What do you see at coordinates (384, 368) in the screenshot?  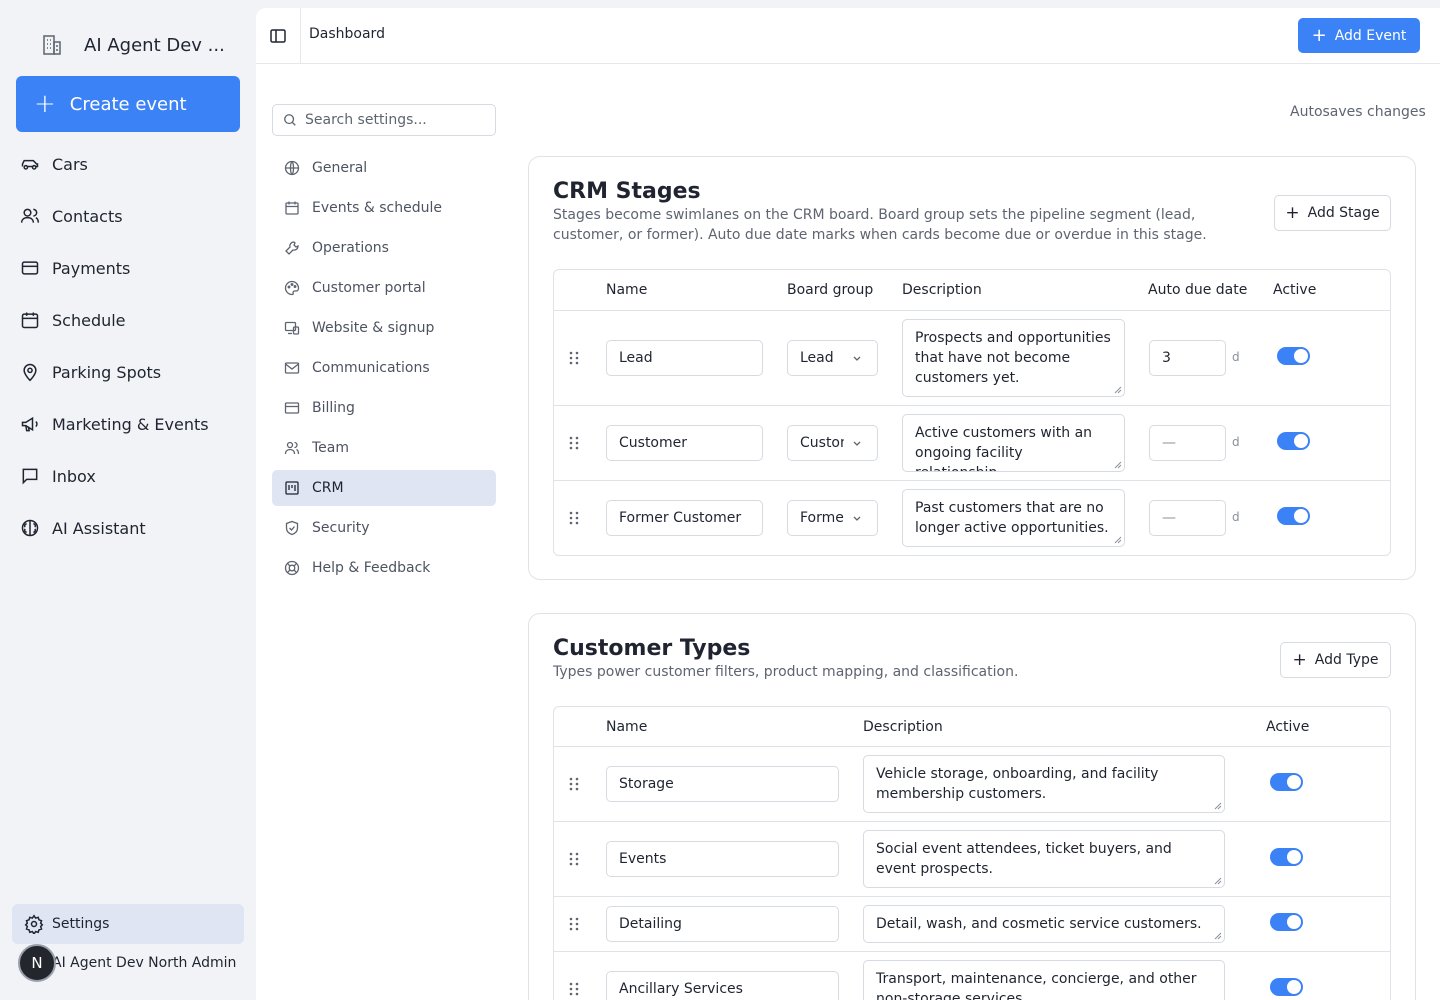 I see `settings-nav-communications: Communications` at bounding box center [384, 368].